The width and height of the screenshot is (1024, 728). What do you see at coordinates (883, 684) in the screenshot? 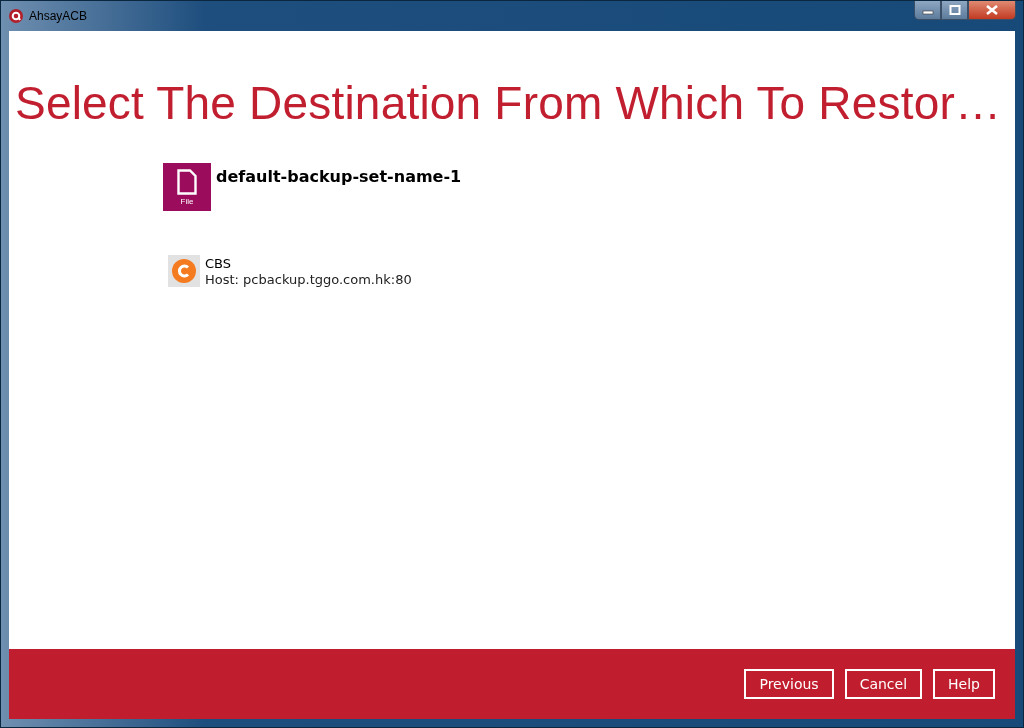
I see `footer-button: Cancel` at bounding box center [883, 684].